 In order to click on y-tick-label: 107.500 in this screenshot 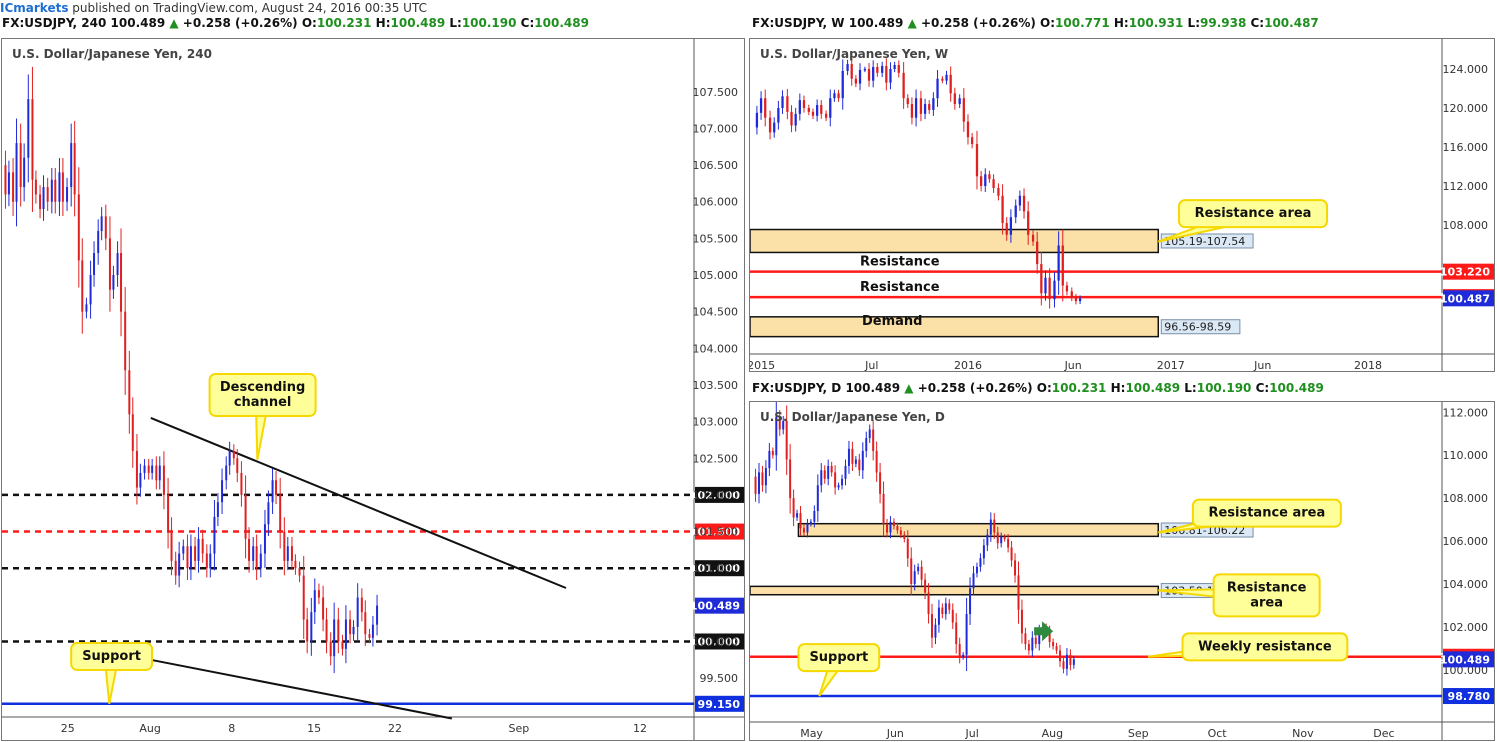, I will do `click(716, 92)`.